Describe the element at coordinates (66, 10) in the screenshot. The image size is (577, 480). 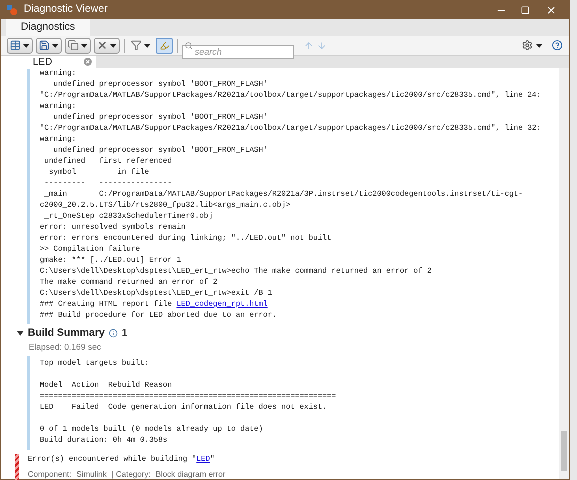
I see `window-title: Diagnostic Viewer` at that location.